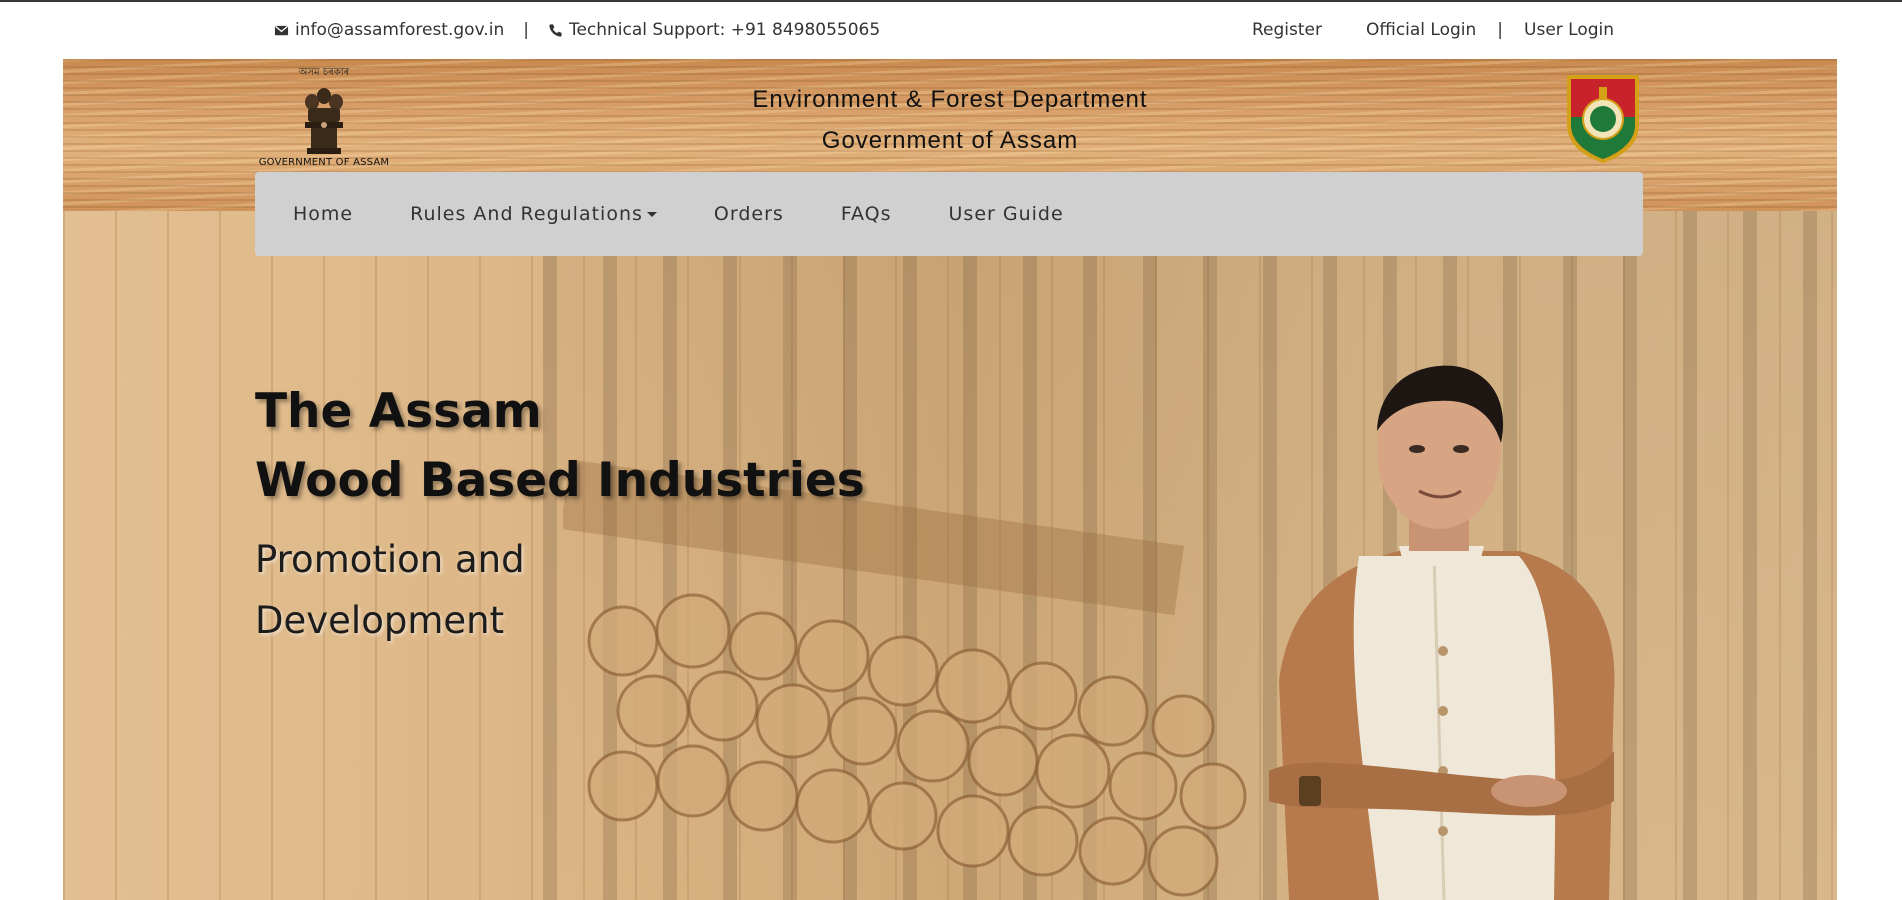  I want to click on forest-department-badge-icon, so click(1603, 117).